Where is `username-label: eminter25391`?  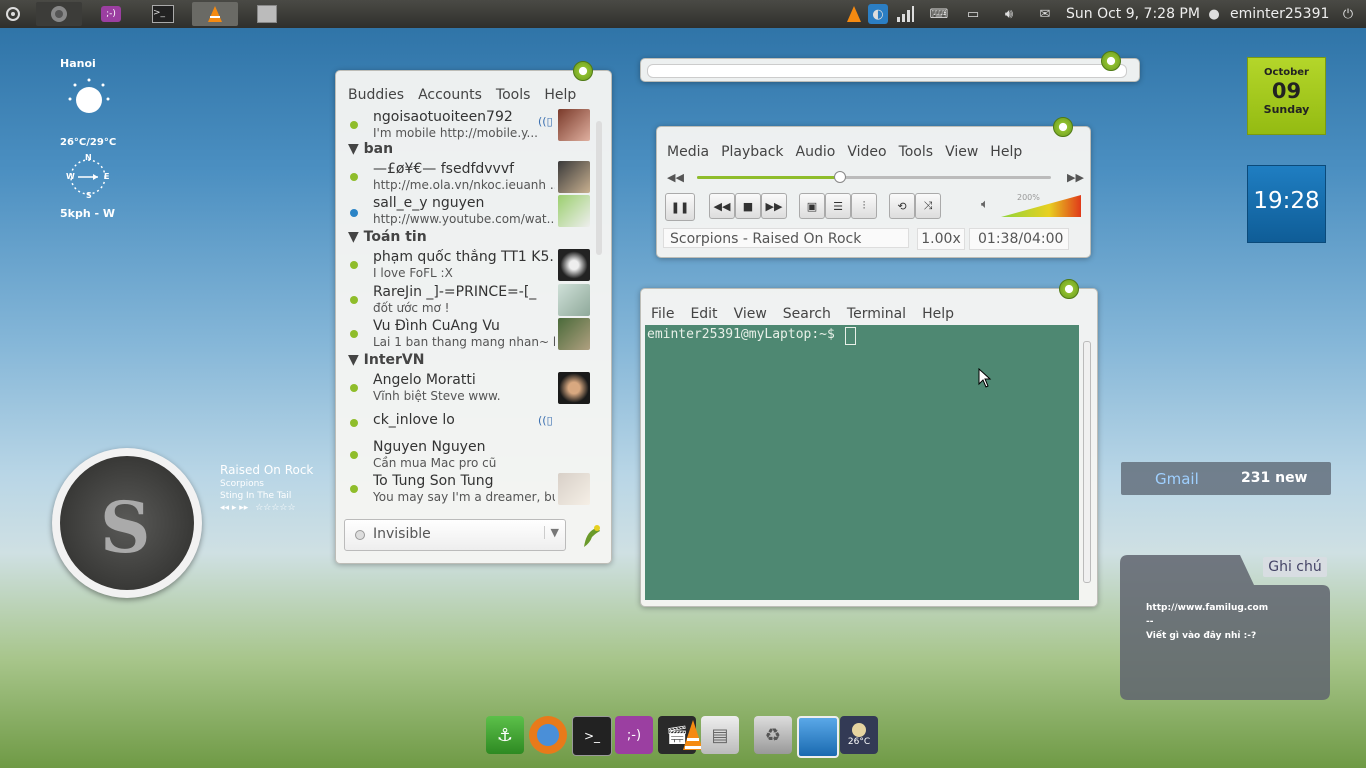 username-label: eminter25391 is located at coordinates (1279, 14).